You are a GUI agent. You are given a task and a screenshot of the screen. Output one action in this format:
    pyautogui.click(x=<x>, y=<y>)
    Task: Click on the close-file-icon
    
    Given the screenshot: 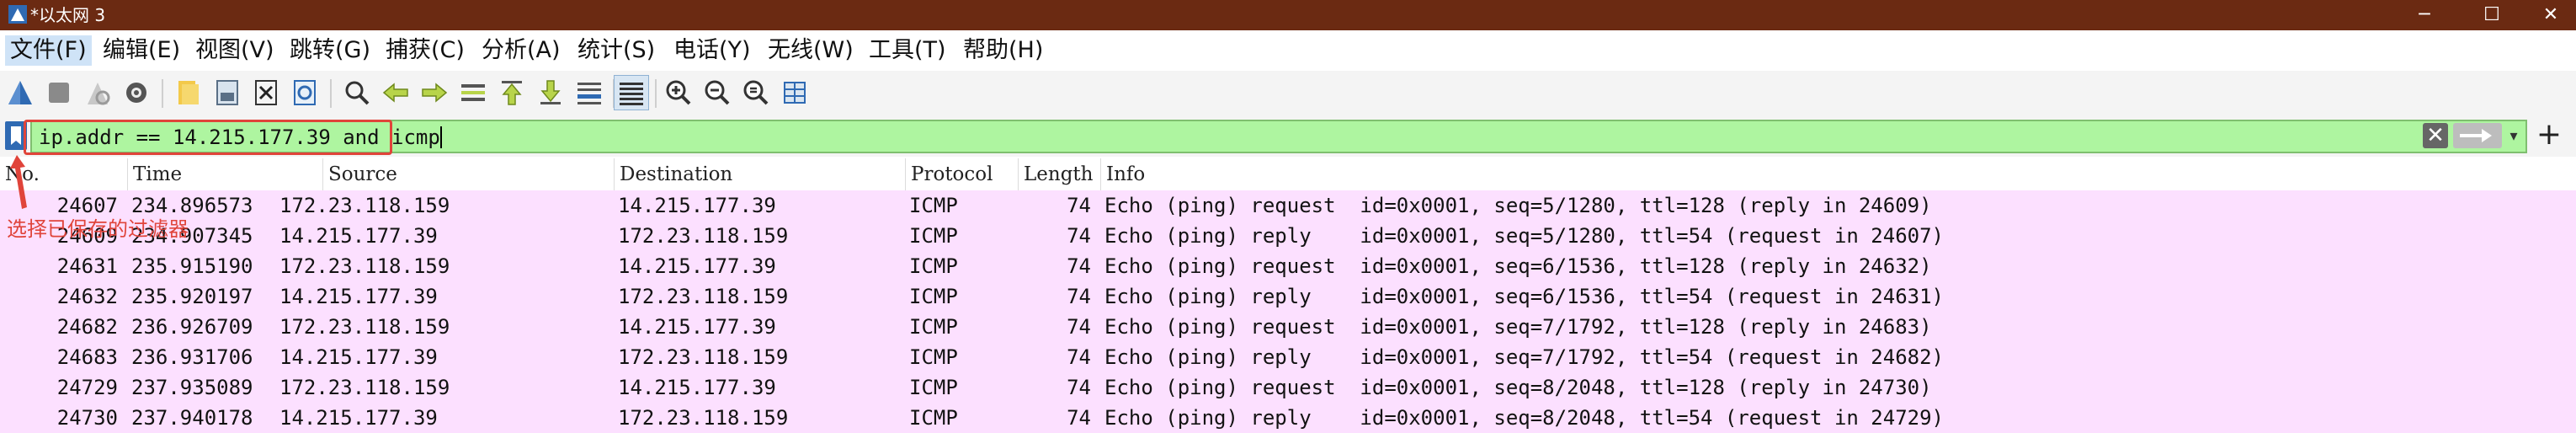 What is the action you would take?
    pyautogui.click(x=266, y=93)
    